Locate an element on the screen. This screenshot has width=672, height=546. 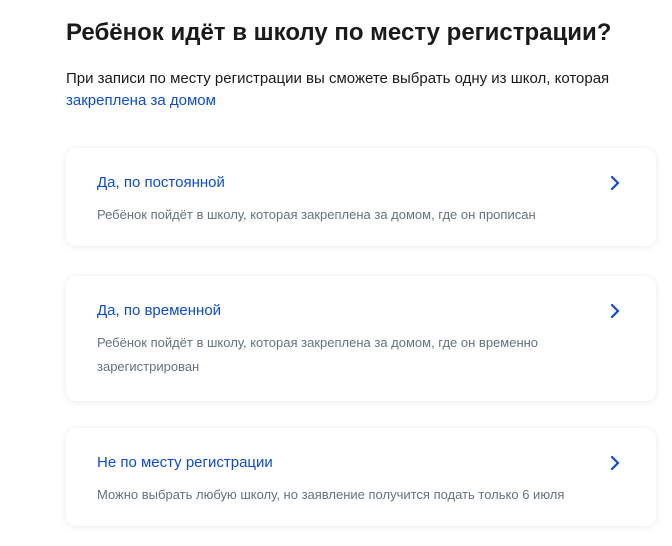
option-description-line: зарегистрирован is located at coordinates (148, 366).